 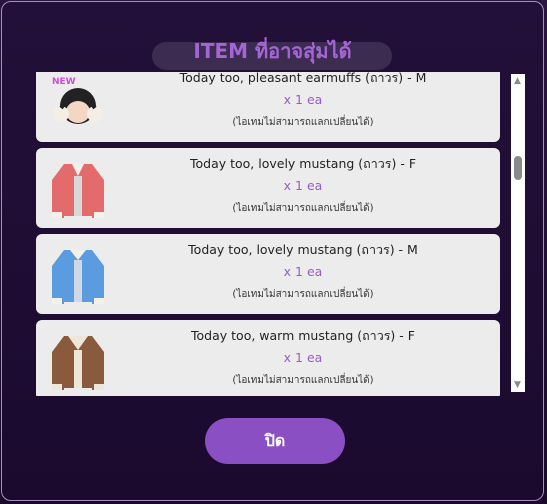 What do you see at coordinates (518, 168) in the screenshot?
I see `scrollbar-thumb` at bounding box center [518, 168].